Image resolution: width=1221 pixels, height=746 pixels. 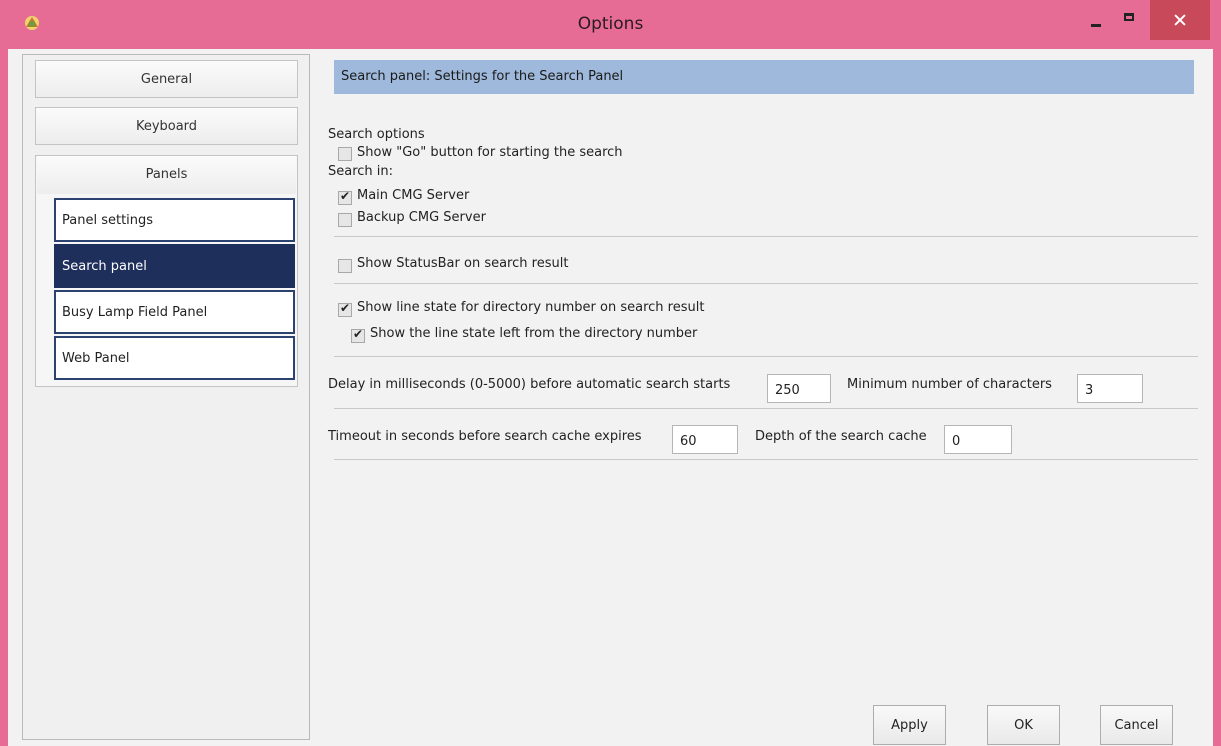 What do you see at coordinates (1136, 725) in the screenshot?
I see `cancel-button: Cancel` at bounding box center [1136, 725].